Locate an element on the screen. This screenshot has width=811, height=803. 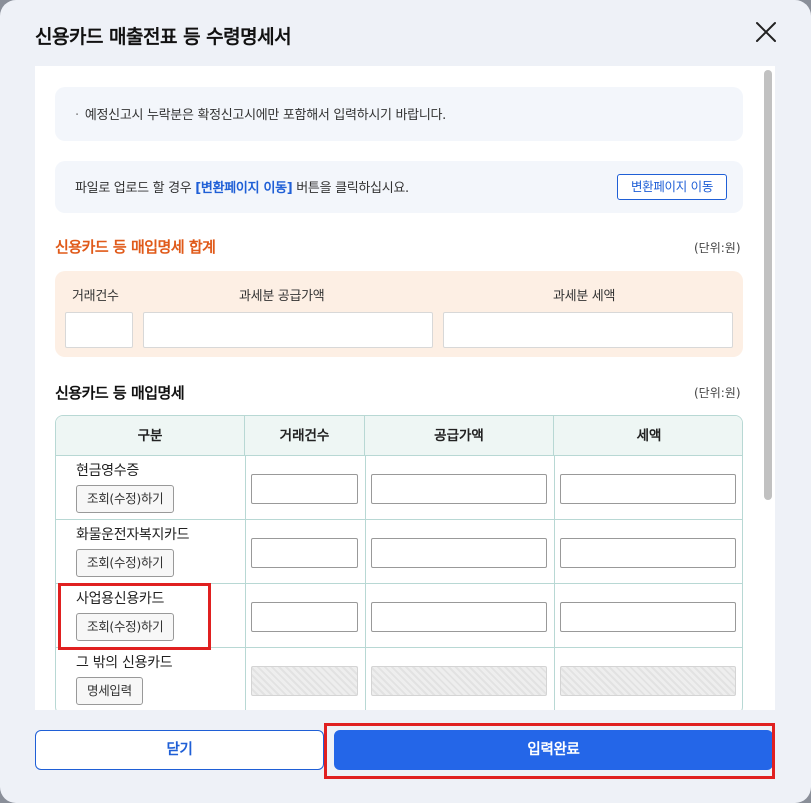
scrollbar-thumb is located at coordinates (768, 285).